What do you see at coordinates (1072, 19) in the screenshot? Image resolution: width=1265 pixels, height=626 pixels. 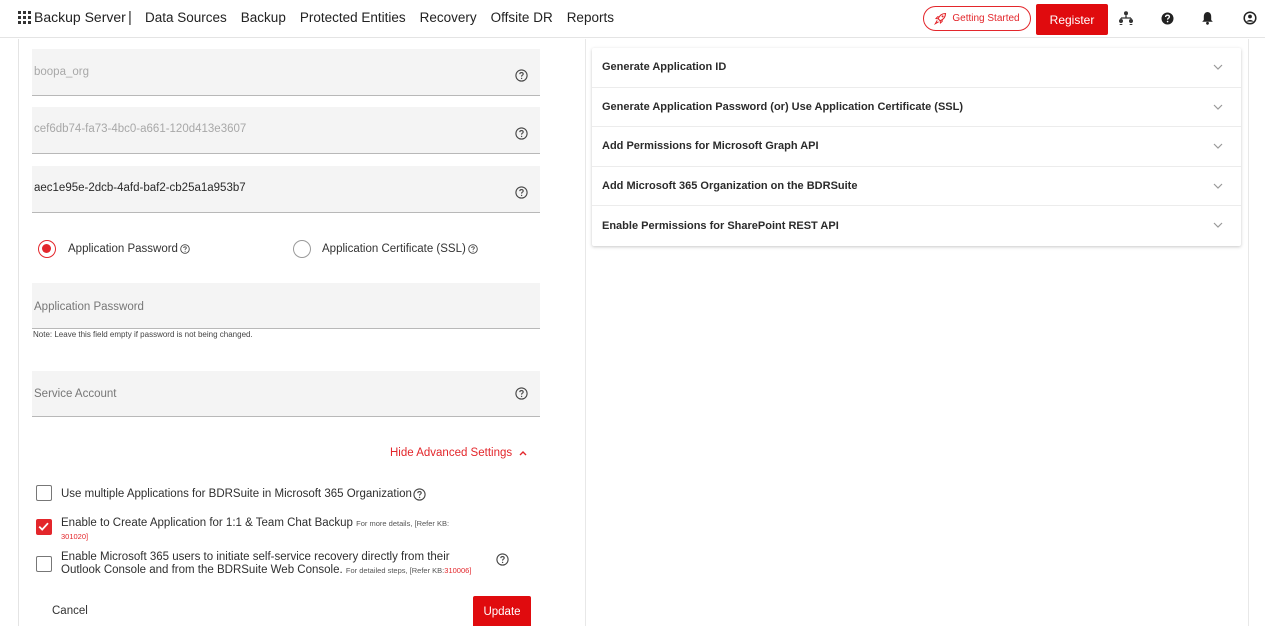 I see `register-button: Register` at bounding box center [1072, 19].